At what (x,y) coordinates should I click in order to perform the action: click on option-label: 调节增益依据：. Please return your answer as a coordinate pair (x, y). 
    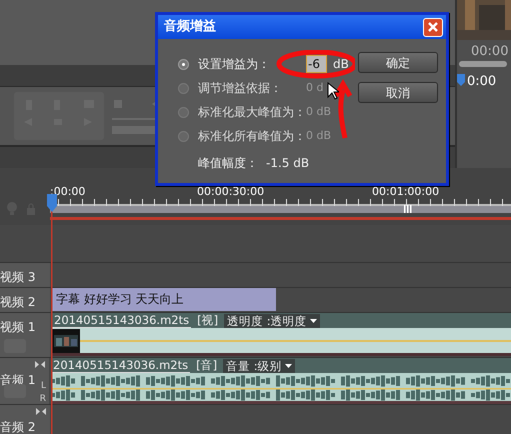
    Looking at the image, I should click on (240, 88).